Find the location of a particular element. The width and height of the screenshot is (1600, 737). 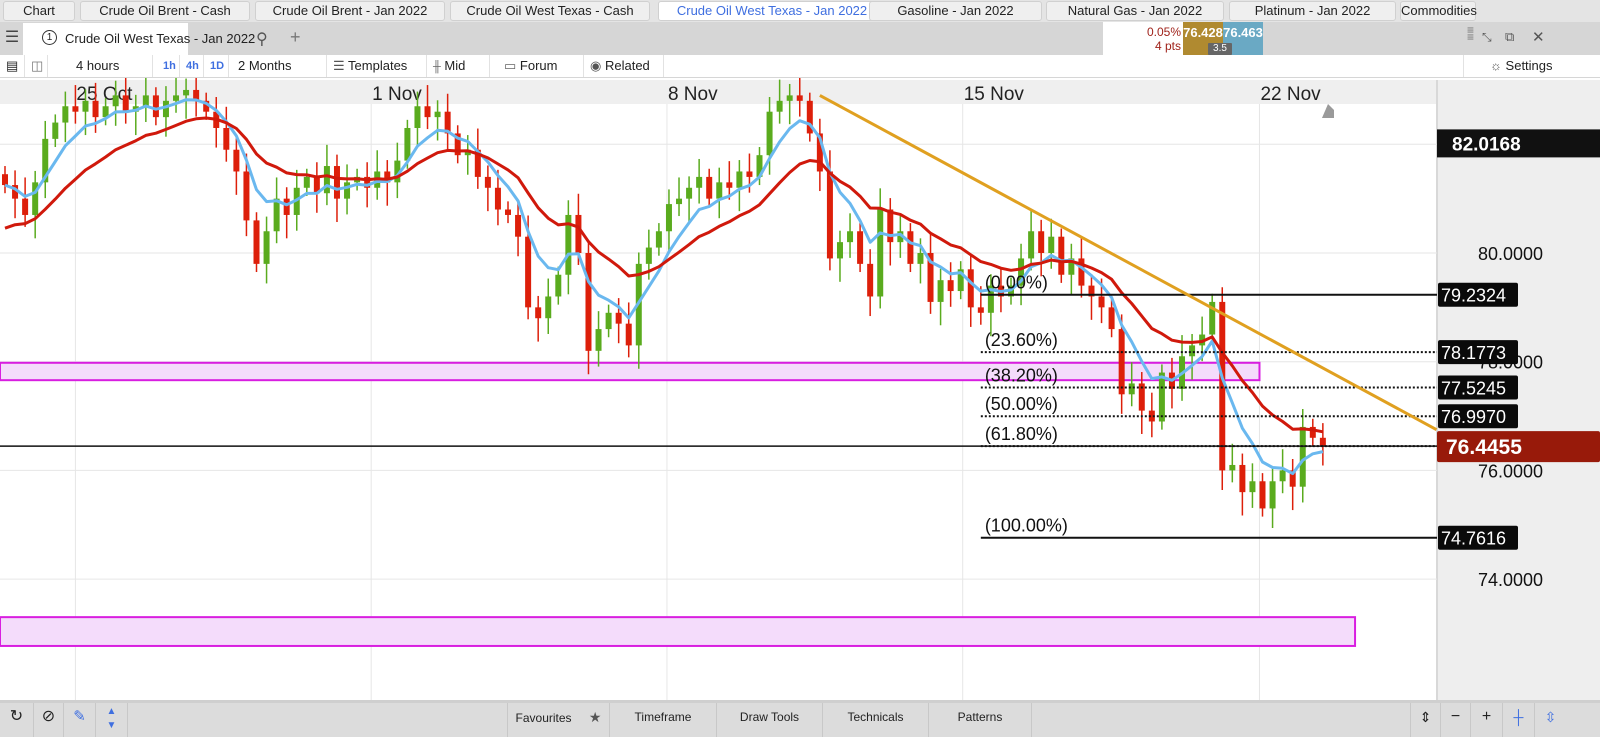

fit-icon: ⇕ is located at coordinates (1425, 720).